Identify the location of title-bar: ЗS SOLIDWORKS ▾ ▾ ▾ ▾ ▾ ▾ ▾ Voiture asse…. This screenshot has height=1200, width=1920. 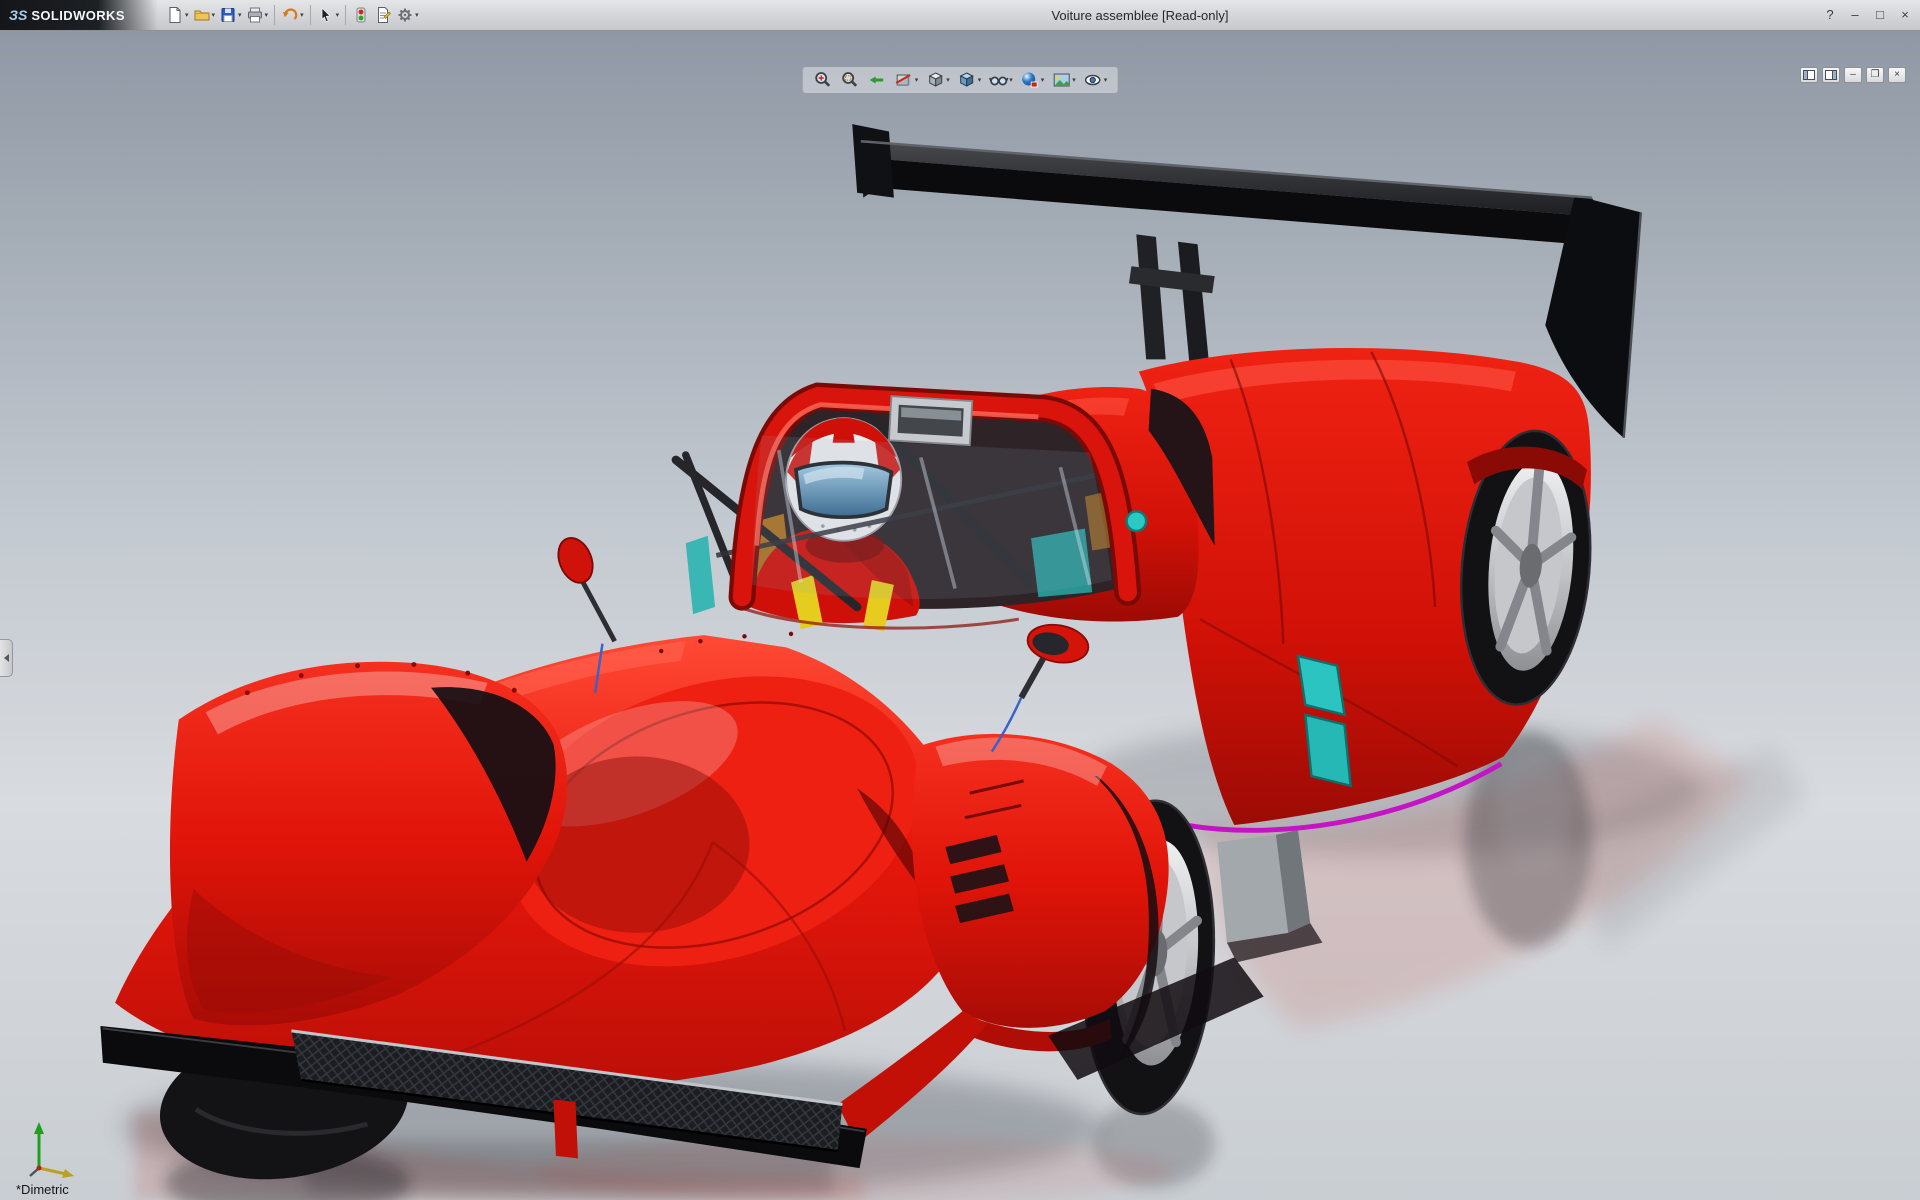
(960, 15).